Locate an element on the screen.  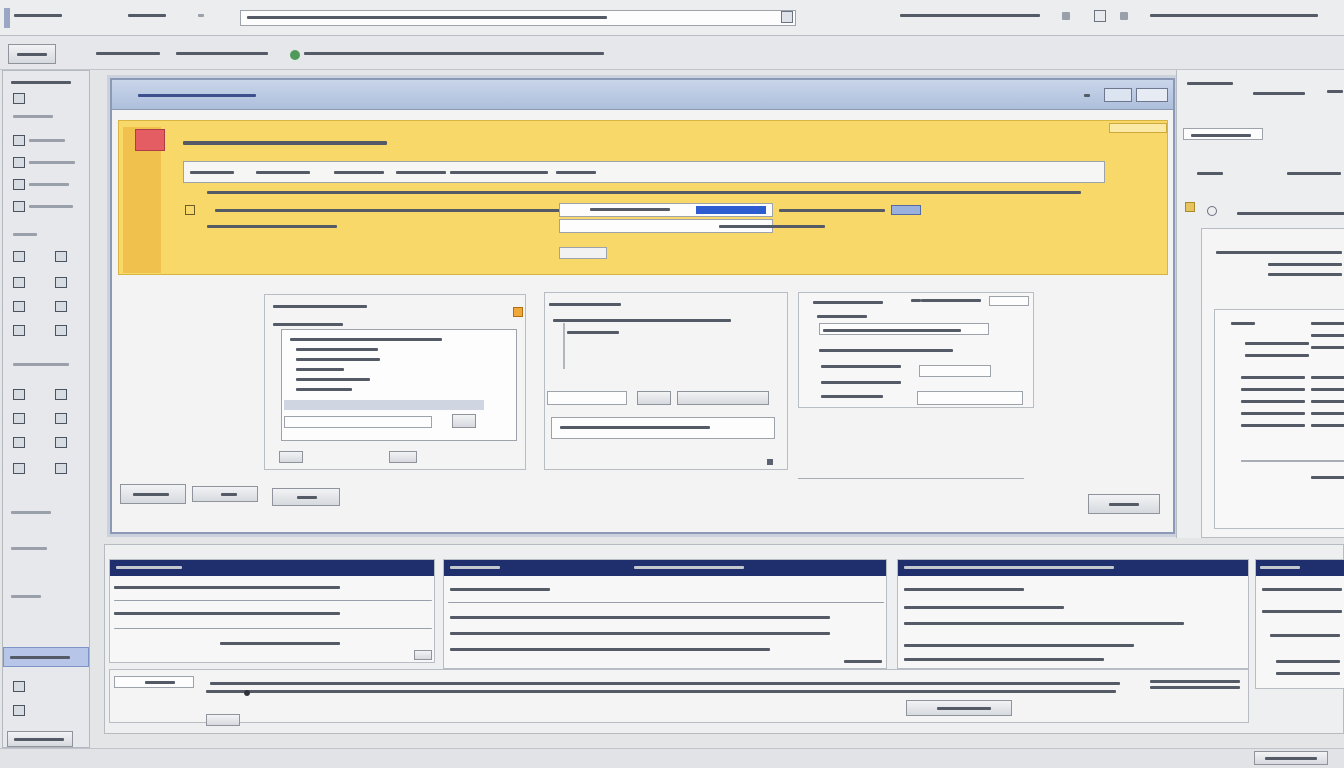
maximize-icon is located at coordinates (1118, 95).